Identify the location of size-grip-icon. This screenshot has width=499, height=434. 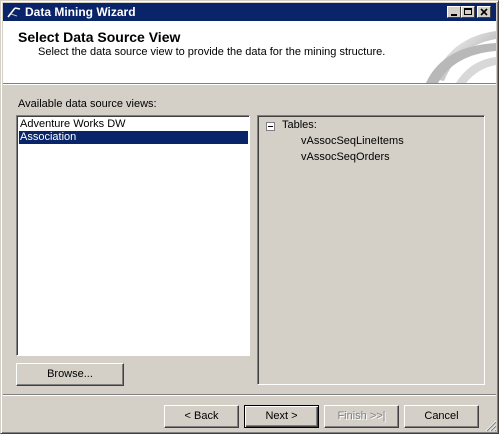
(491, 426).